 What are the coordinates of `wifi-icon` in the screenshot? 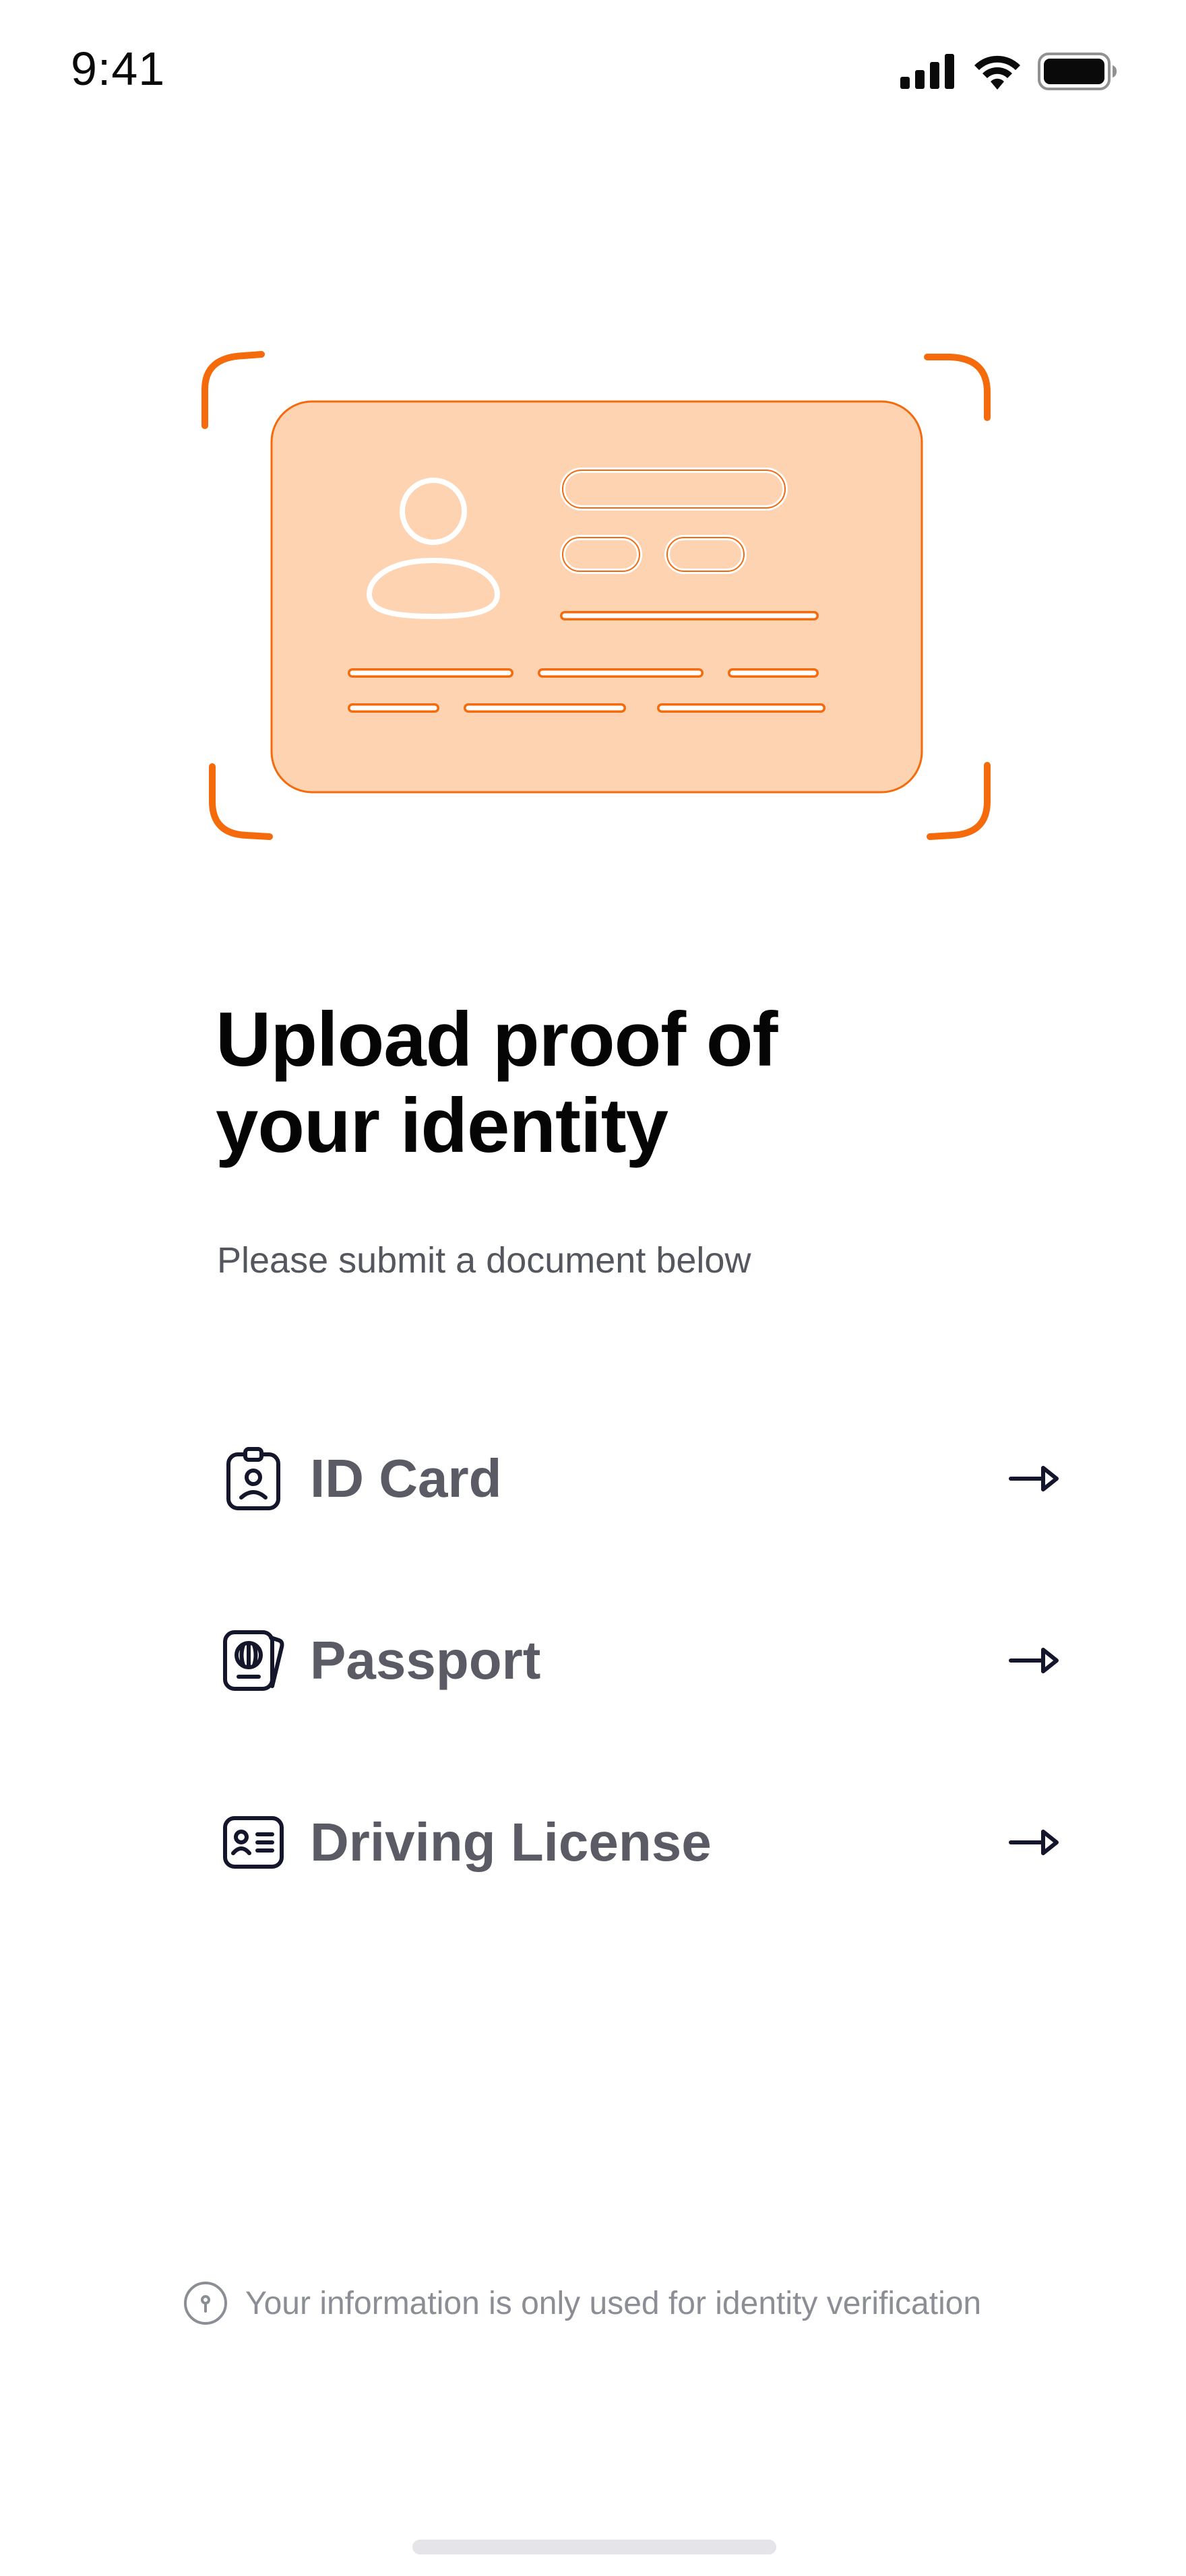 It's located at (997, 73).